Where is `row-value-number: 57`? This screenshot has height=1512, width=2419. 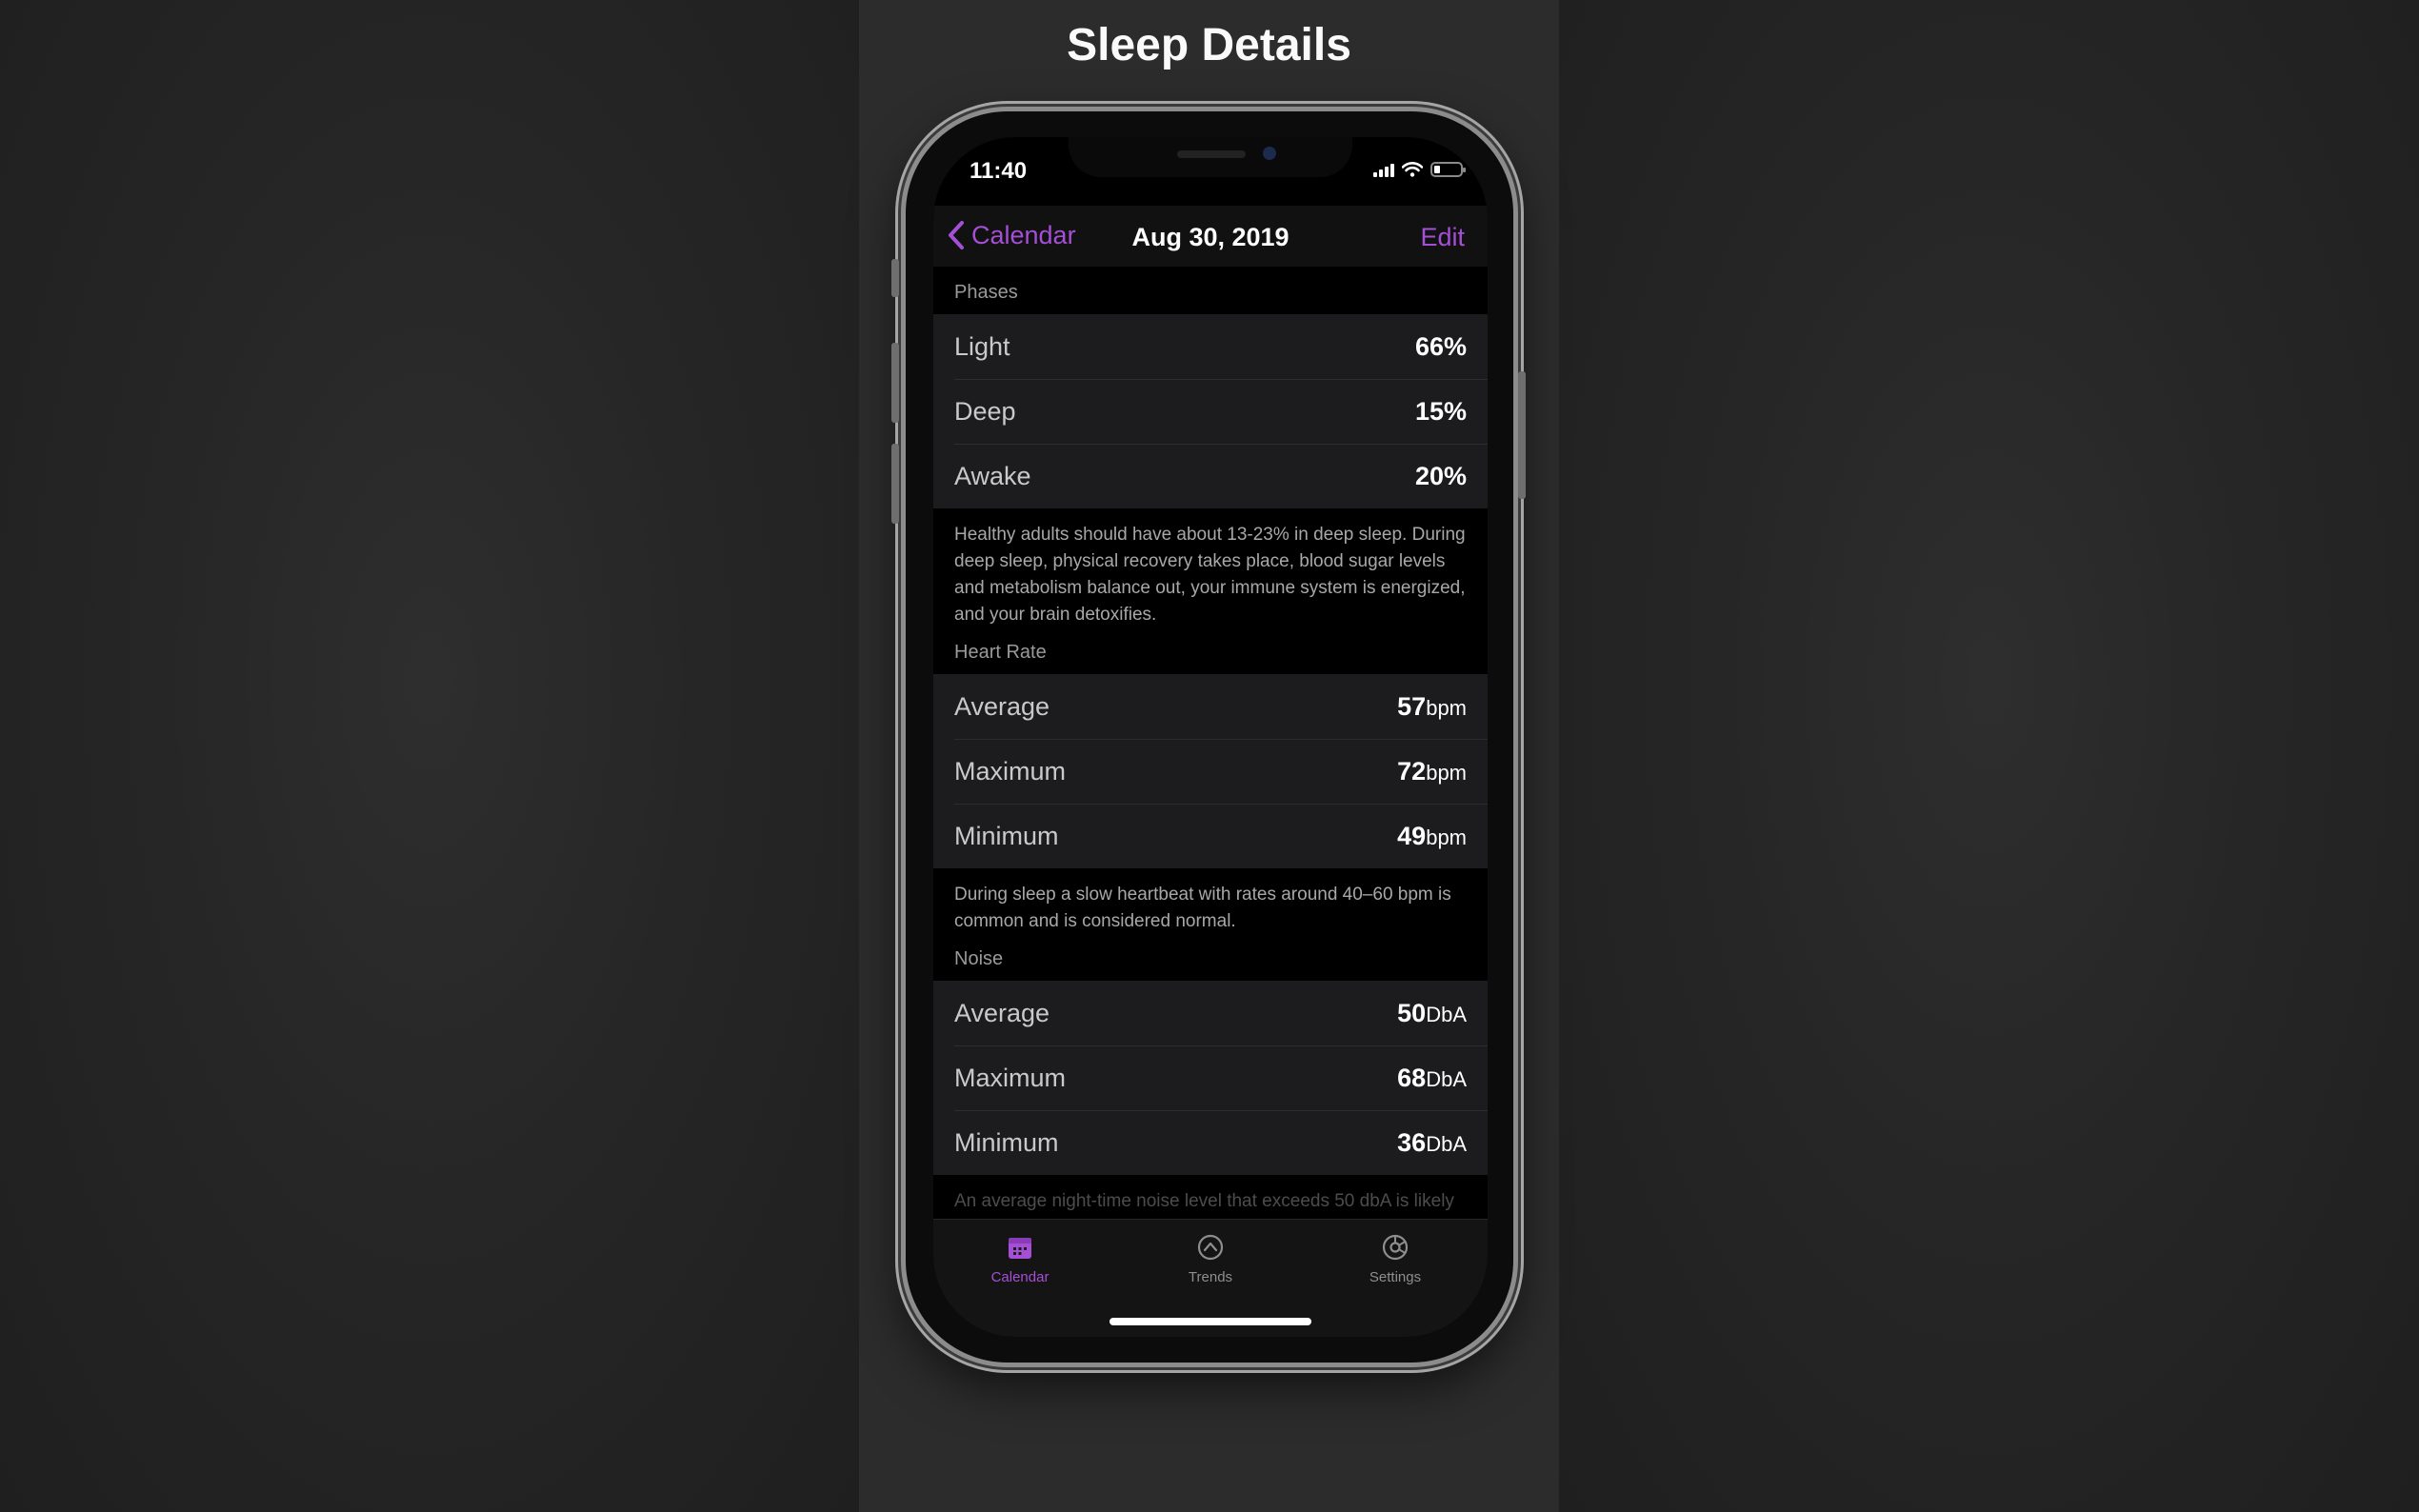 row-value-number: 57 is located at coordinates (1412, 706).